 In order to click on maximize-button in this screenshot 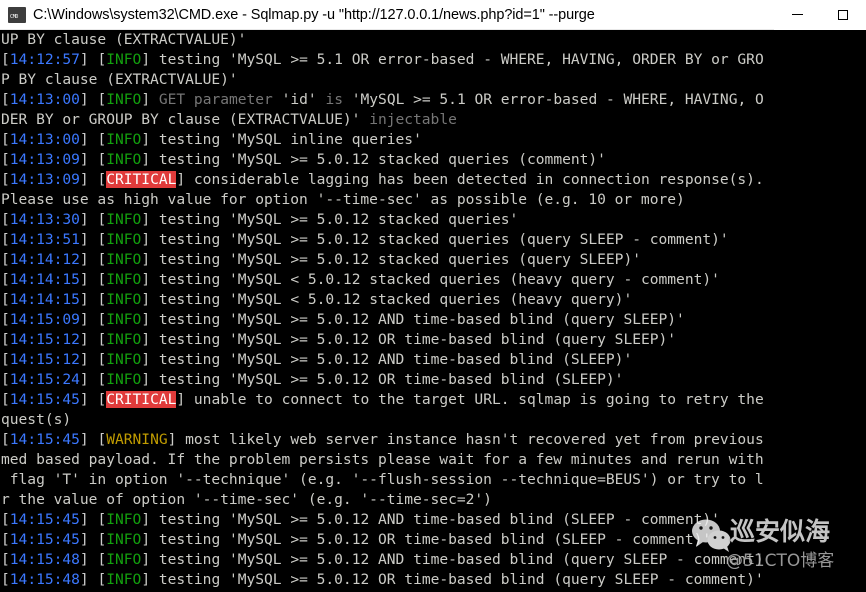, I will do `click(843, 15)`.